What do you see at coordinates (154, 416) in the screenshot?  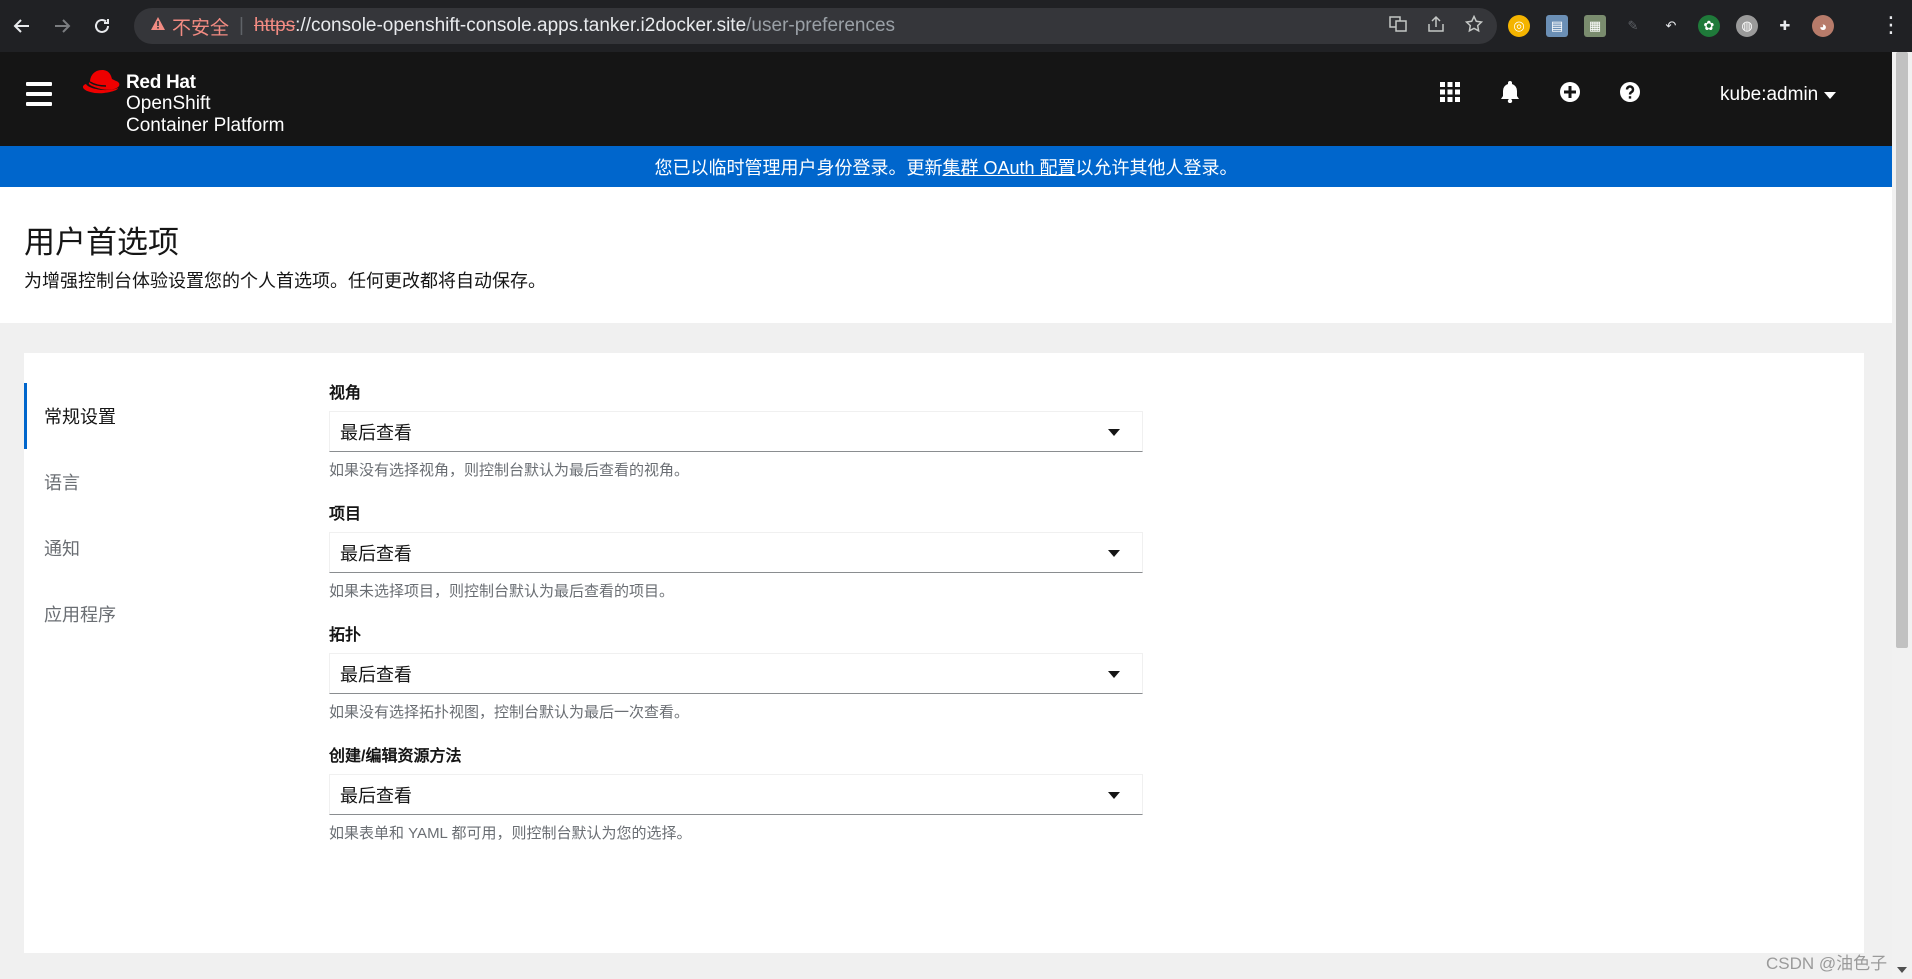 I see `tab-general: 常规设置` at bounding box center [154, 416].